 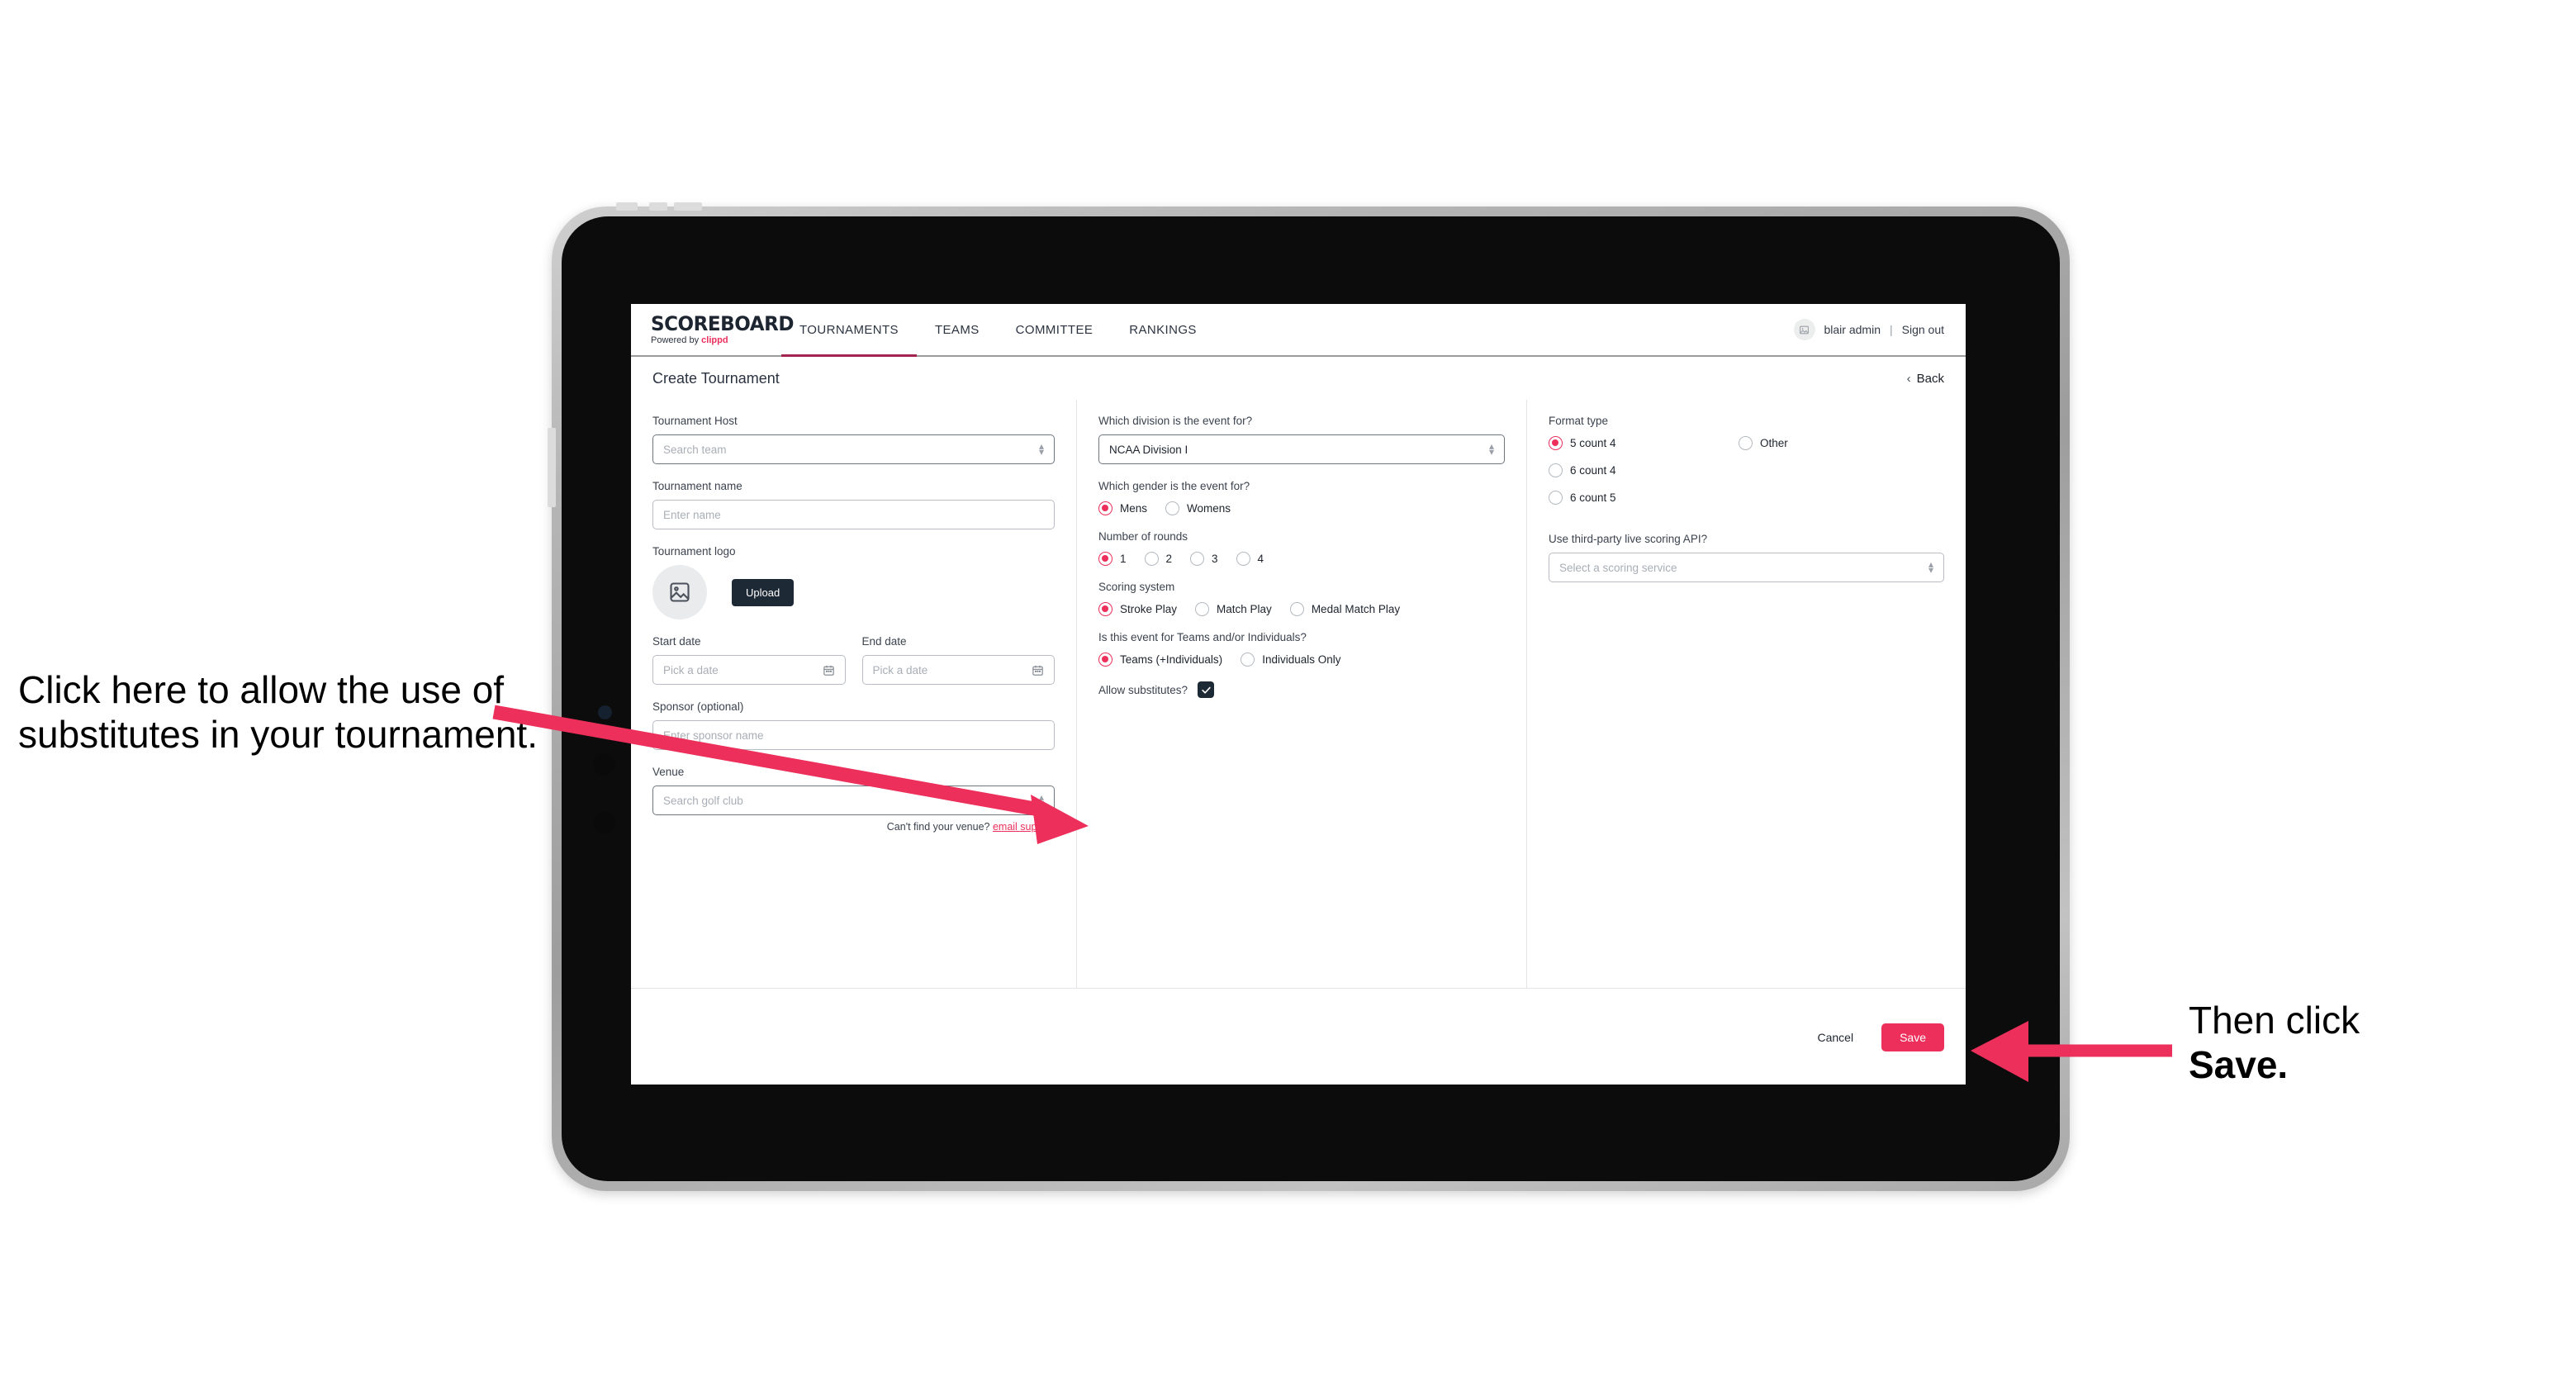 What do you see at coordinates (714, 340) in the screenshot?
I see `clippd-name: clippd` at bounding box center [714, 340].